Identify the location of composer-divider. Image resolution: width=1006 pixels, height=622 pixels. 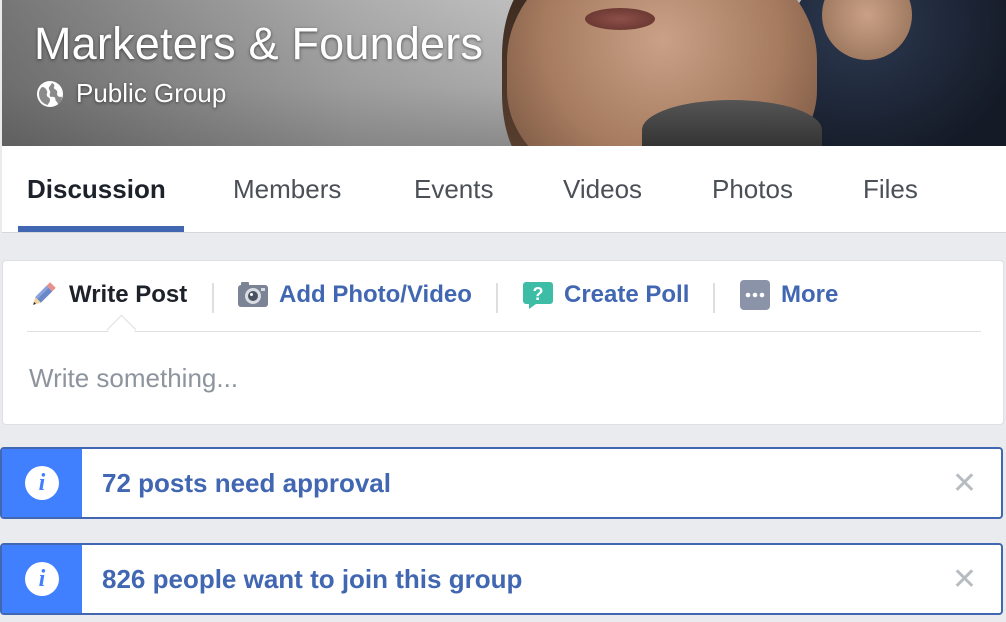
(504, 331).